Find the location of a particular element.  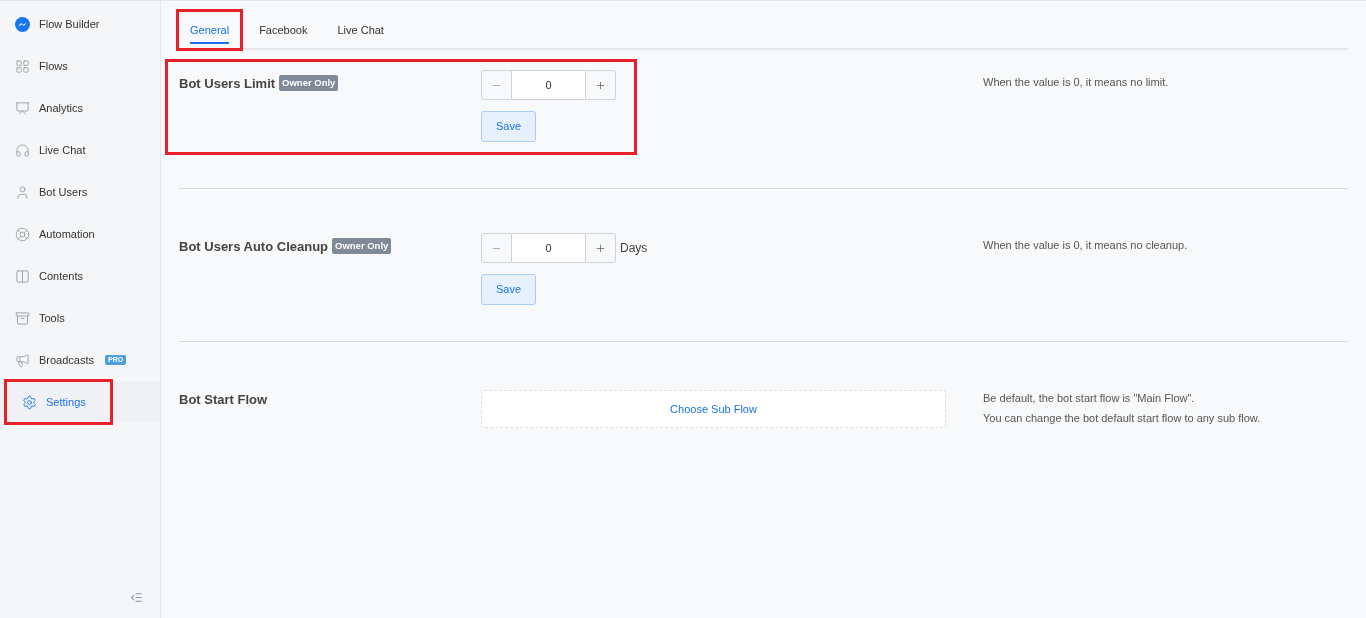

unit-label: Days is located at coordinates (634, 248).